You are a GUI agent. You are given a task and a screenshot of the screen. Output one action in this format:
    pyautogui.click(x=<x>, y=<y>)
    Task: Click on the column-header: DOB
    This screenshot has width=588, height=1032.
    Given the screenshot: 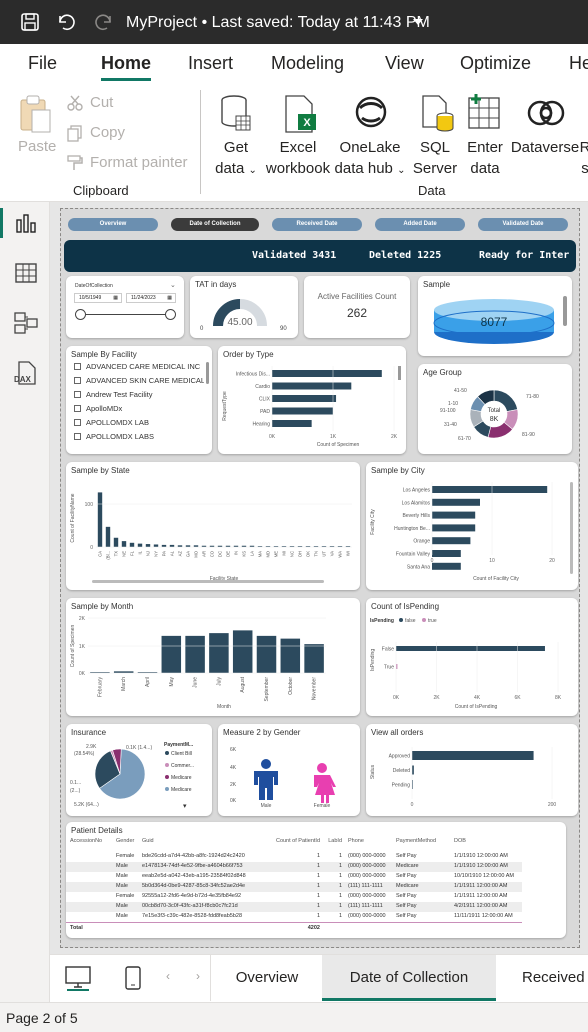 What is the action you would take?
    pyautogui.click(x=460, y=841)
    